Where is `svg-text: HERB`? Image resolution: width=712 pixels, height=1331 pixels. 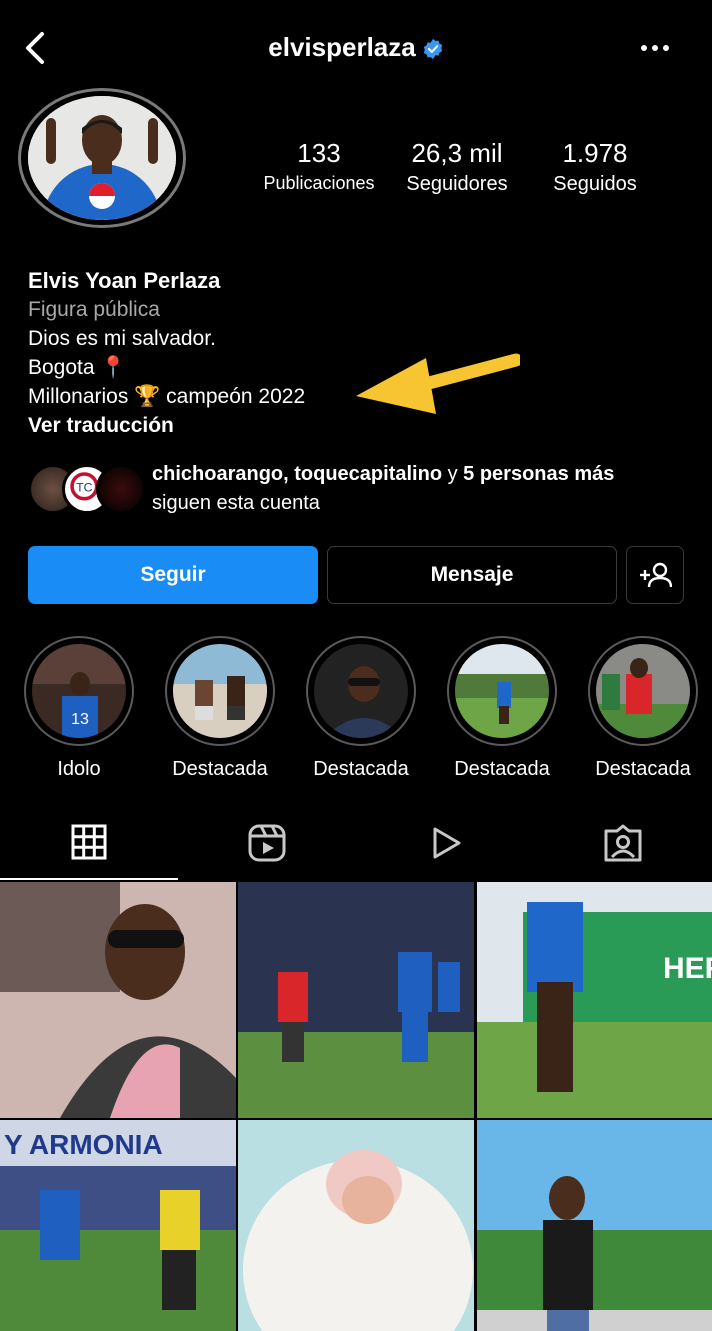
svg-text: HERB is located at coordinates (687, 968).